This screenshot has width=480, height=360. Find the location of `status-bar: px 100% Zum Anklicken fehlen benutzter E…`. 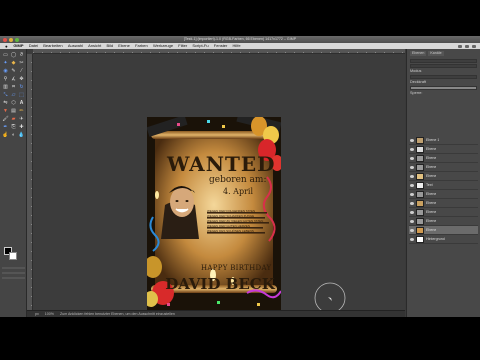

status-bar: px 100% Zum Anklicken fehlen benutzter E… is located at coordinates (216, 313).